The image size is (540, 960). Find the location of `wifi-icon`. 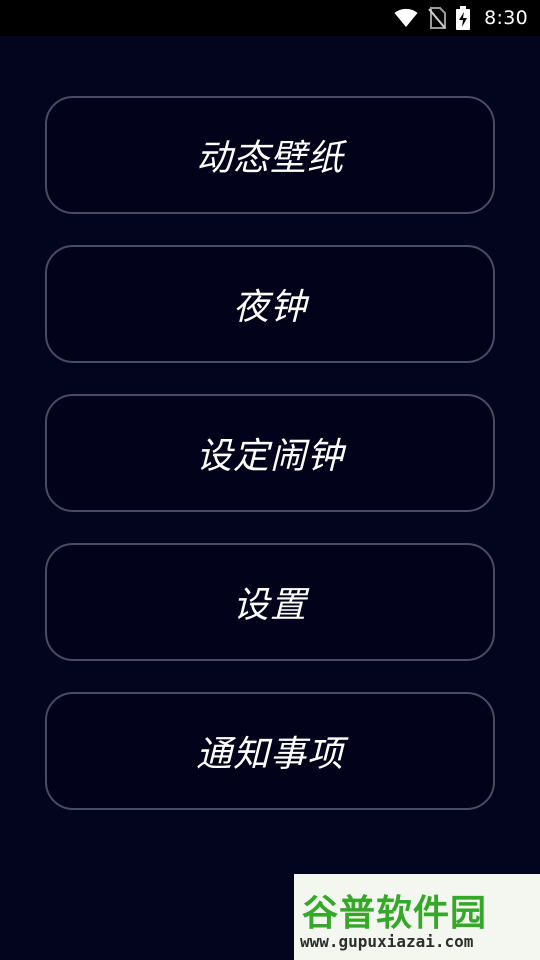

wifi-icon is located at coordinates (406, 18).